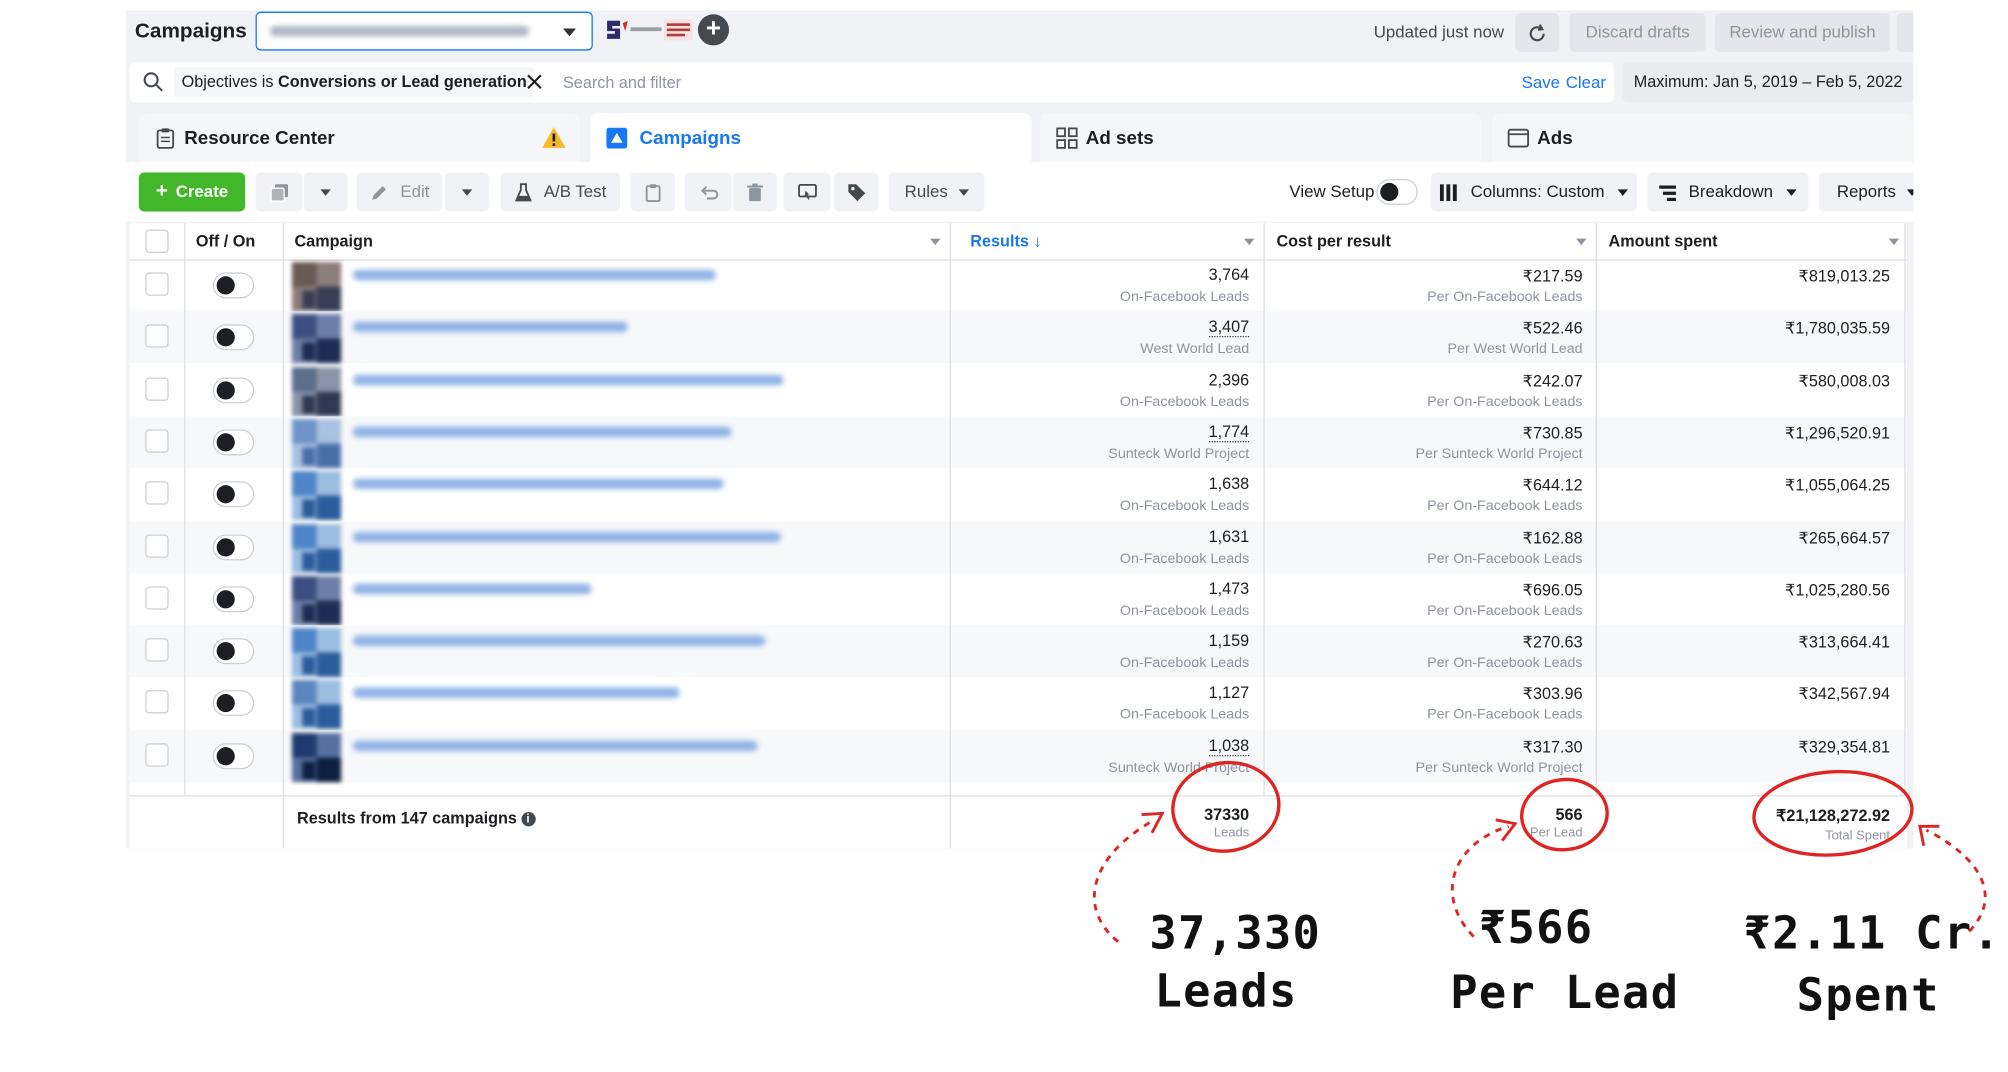 The image size is (2008, 1072). Describe the element at coordinates (325, 192) in the screenshot. I see `duplicate-menu-button` at that location.